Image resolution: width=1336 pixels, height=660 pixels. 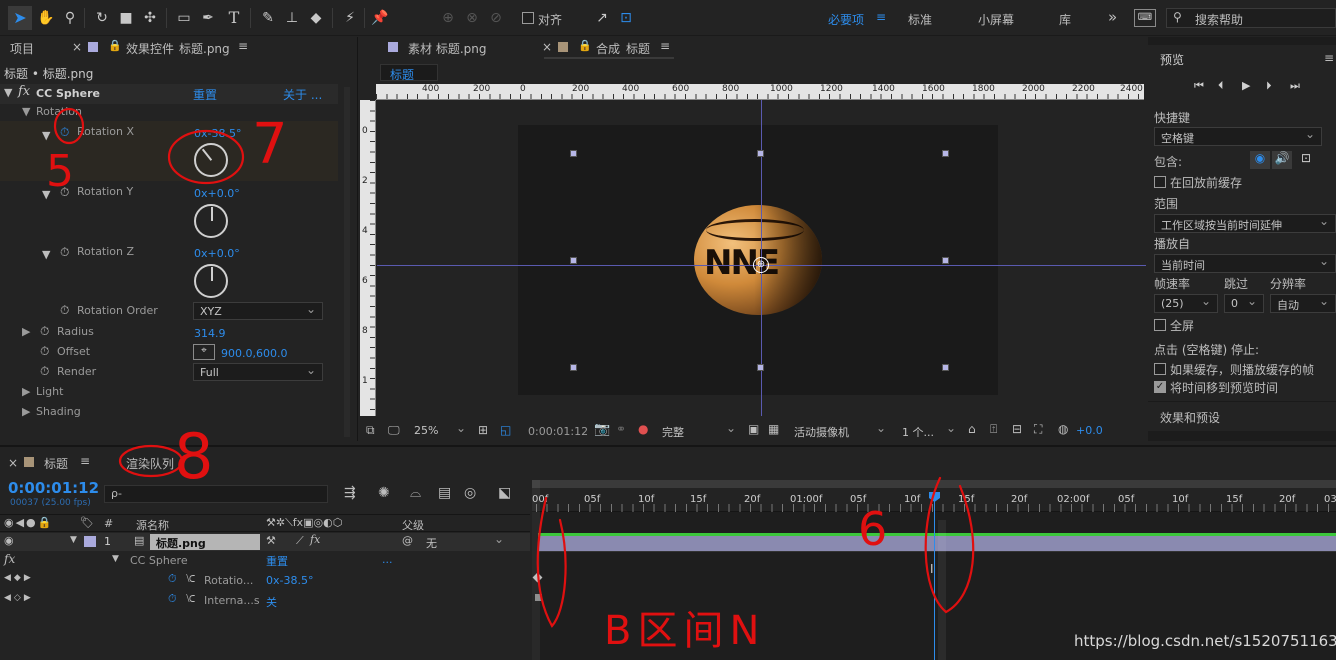 I want to click on annotation-circle-dial, so click(x=206, y=157).